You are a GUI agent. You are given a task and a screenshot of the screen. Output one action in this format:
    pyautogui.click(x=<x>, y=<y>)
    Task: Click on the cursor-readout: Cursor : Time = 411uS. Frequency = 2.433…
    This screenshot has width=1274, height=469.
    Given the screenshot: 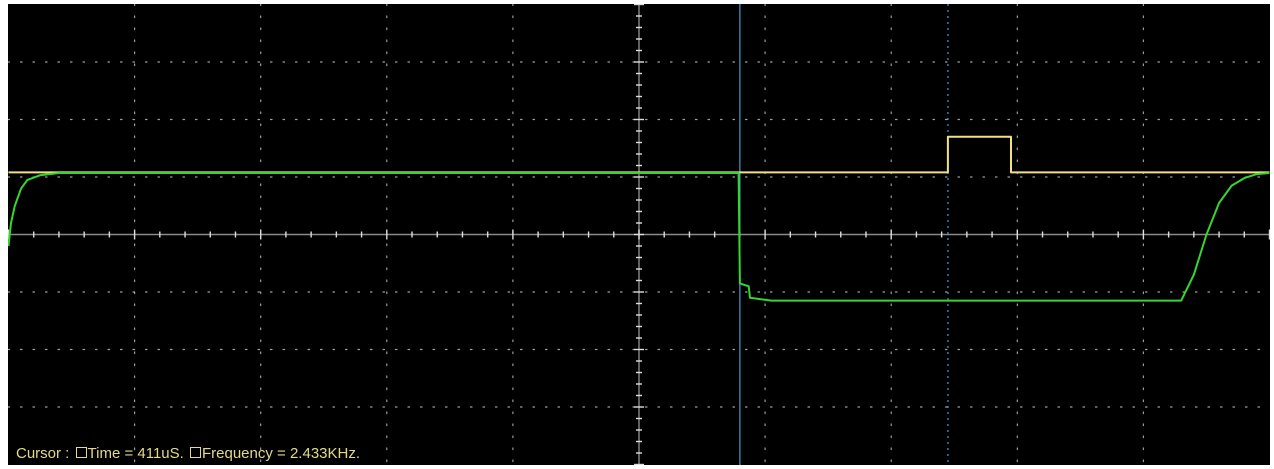 What is the action you would take?
    pyautogui.click(x=188, y=454)
    